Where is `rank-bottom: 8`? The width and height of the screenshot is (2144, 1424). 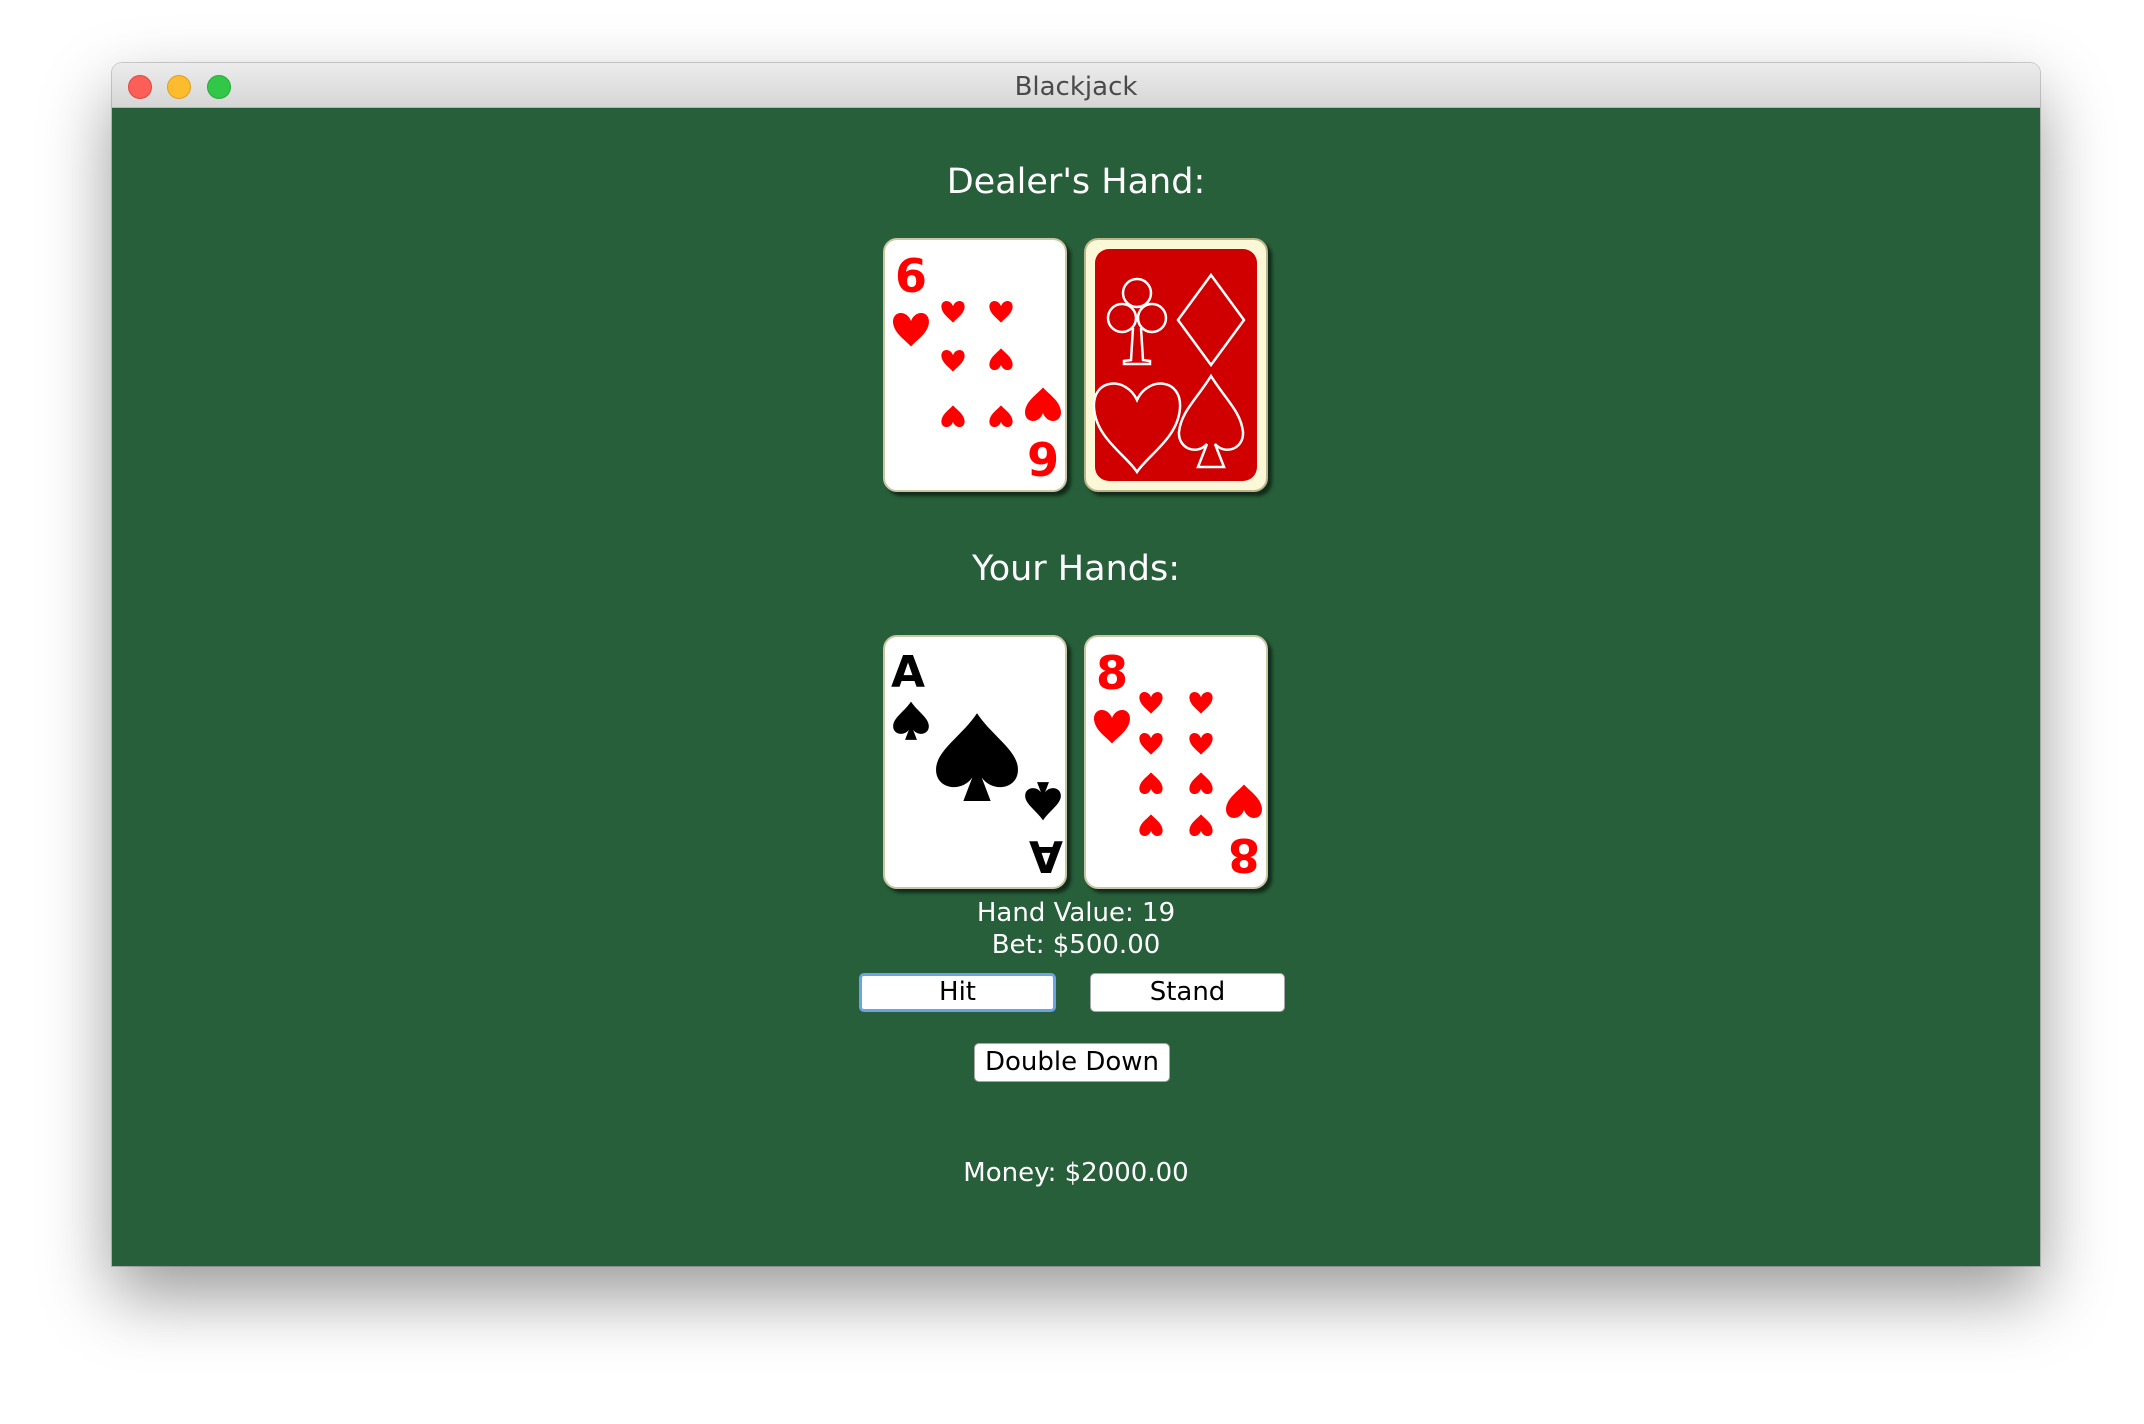
rank-bottom: 8 is located at coordinates (1244, 855).